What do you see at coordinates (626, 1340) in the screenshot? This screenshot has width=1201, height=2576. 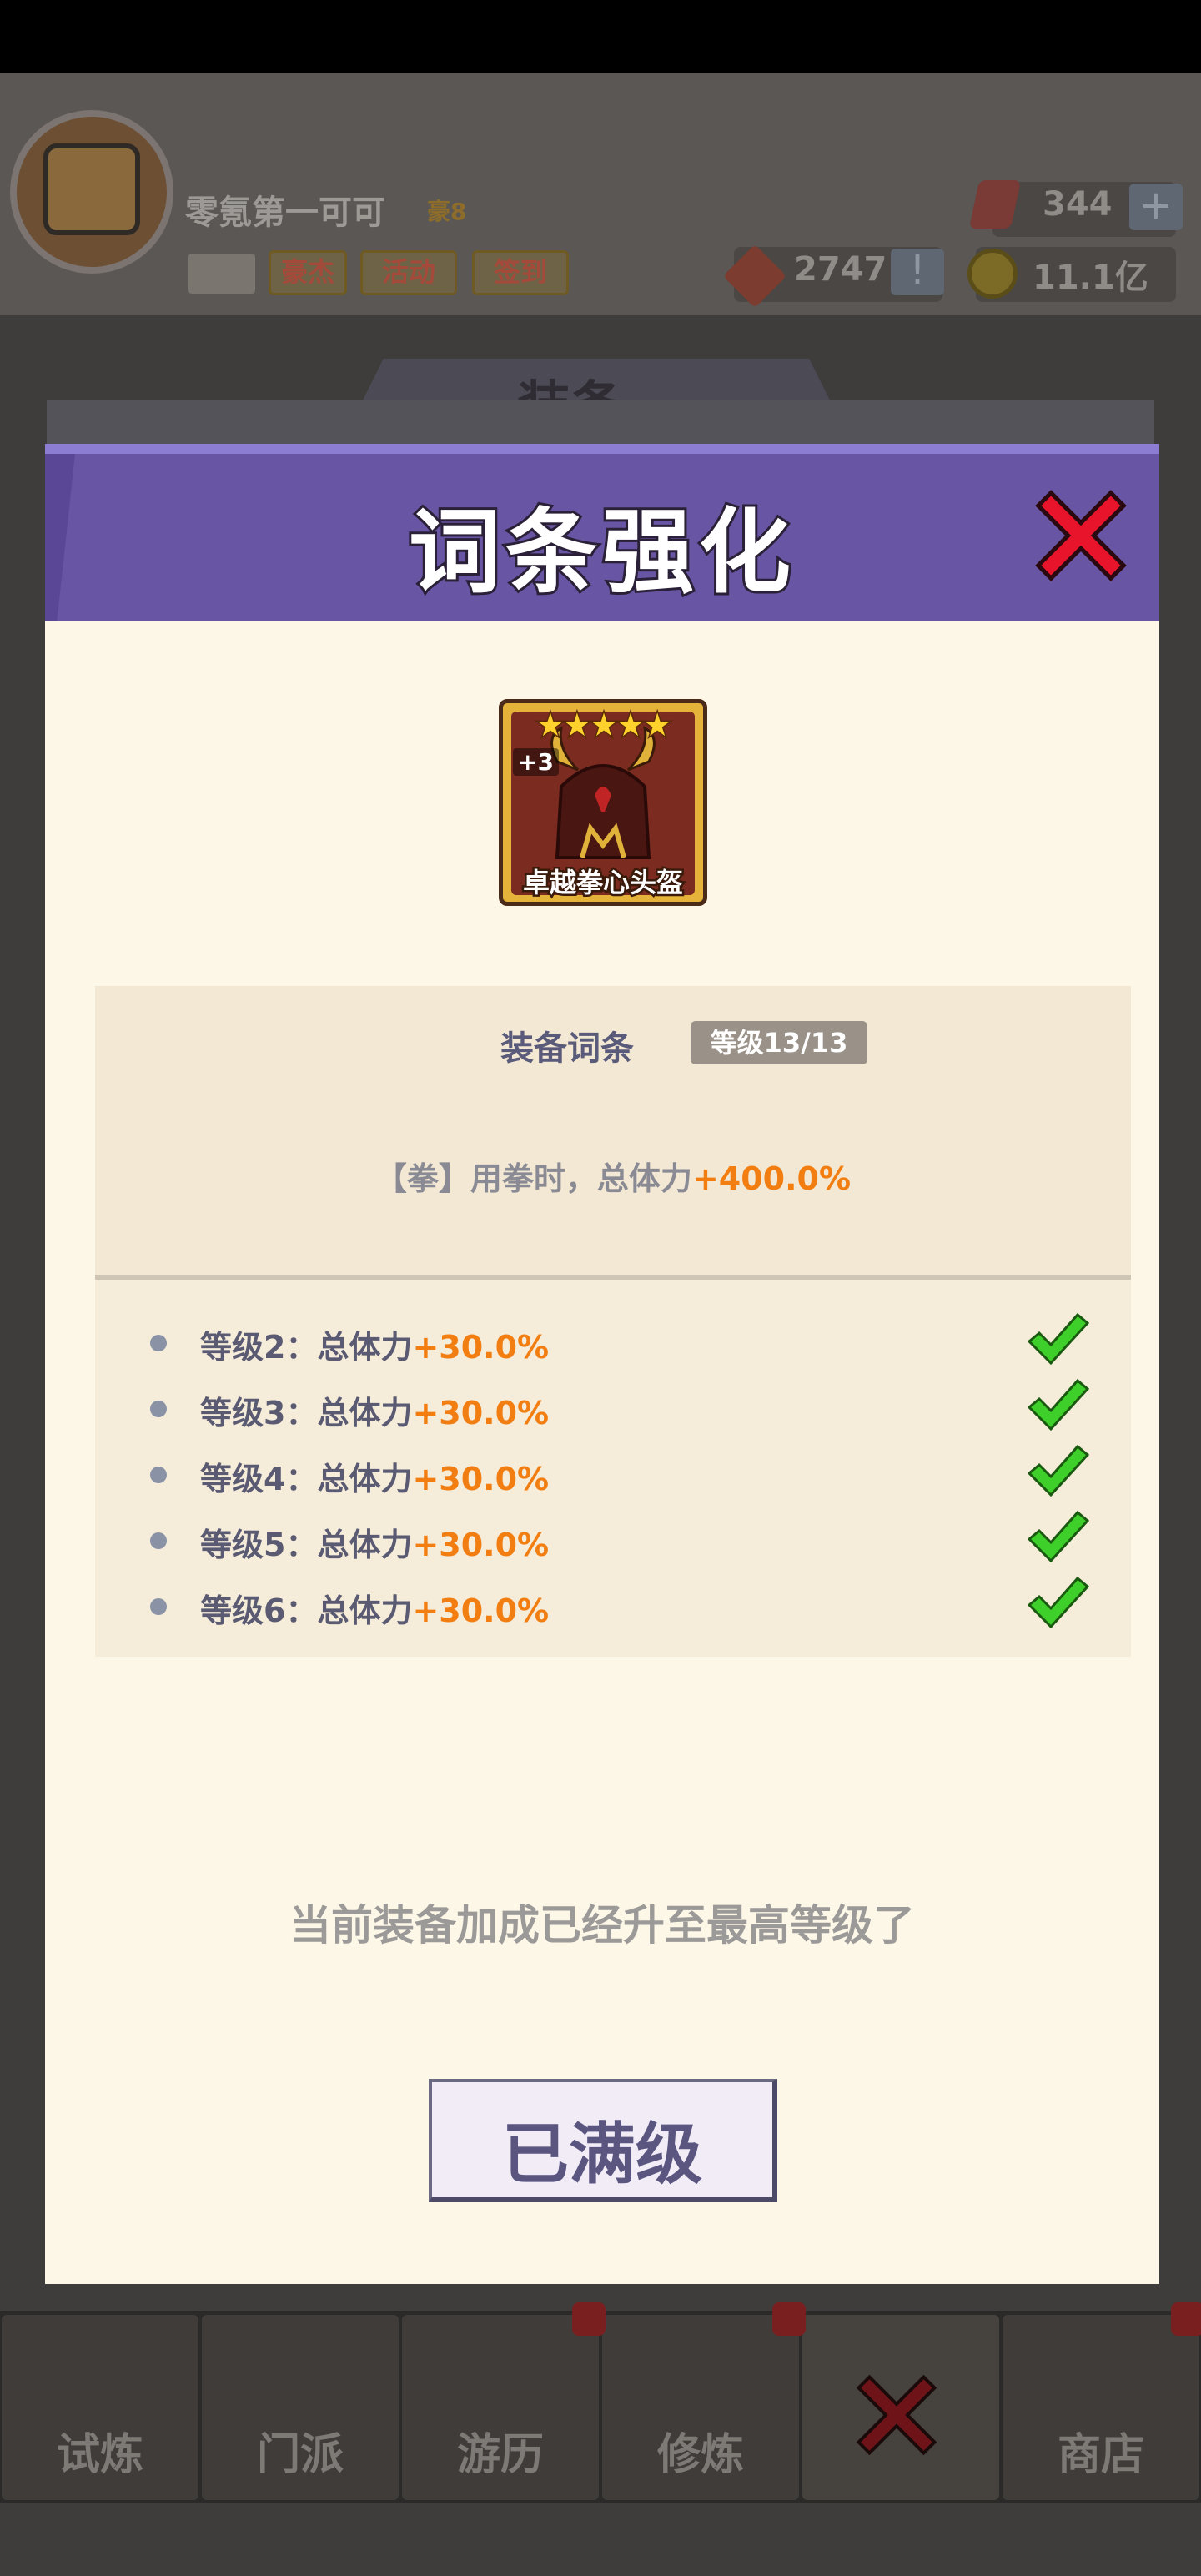 I see `list-item: 等级2：总体力+30.0%` at bounding box center [626, 1340].